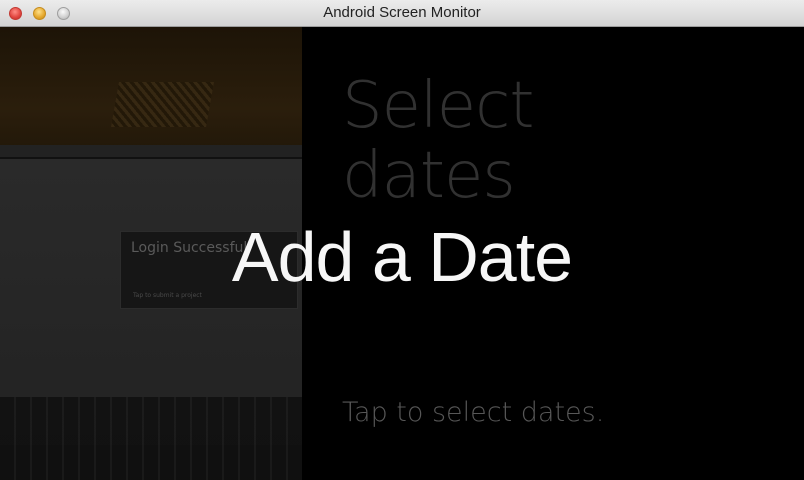  I want to click on camera-keyboard, so click(151, 438).